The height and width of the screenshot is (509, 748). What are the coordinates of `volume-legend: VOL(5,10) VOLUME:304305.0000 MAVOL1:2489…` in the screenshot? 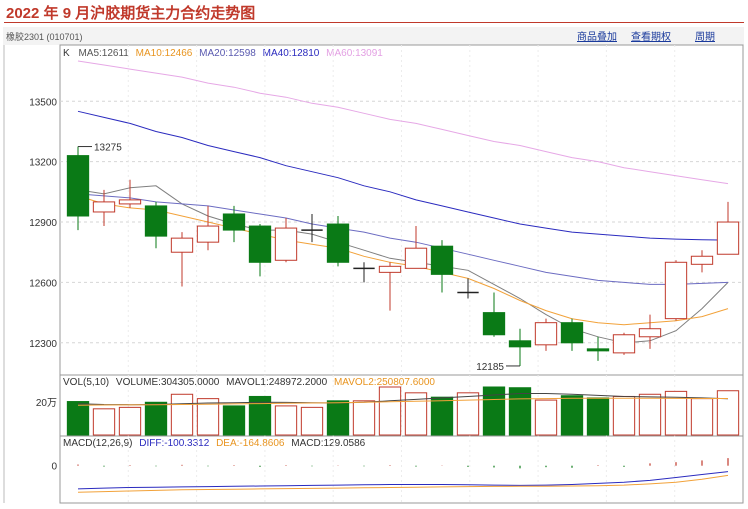 It's located at (249, 382).